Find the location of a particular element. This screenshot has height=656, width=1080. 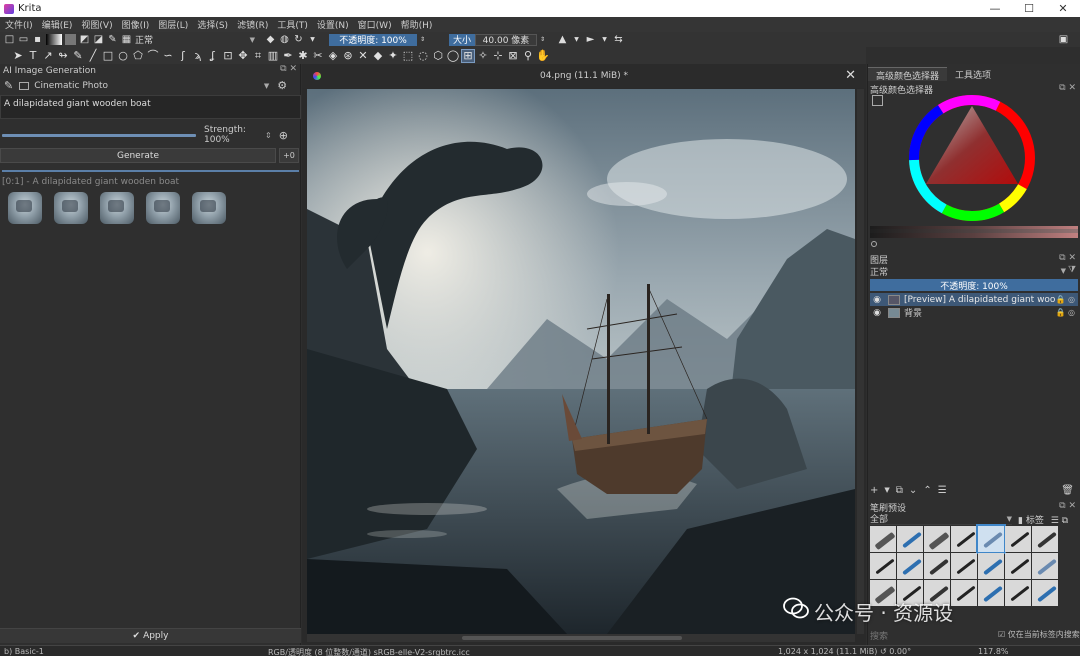

menu-window: 窗口(W) is located at coordinates (375, 24).